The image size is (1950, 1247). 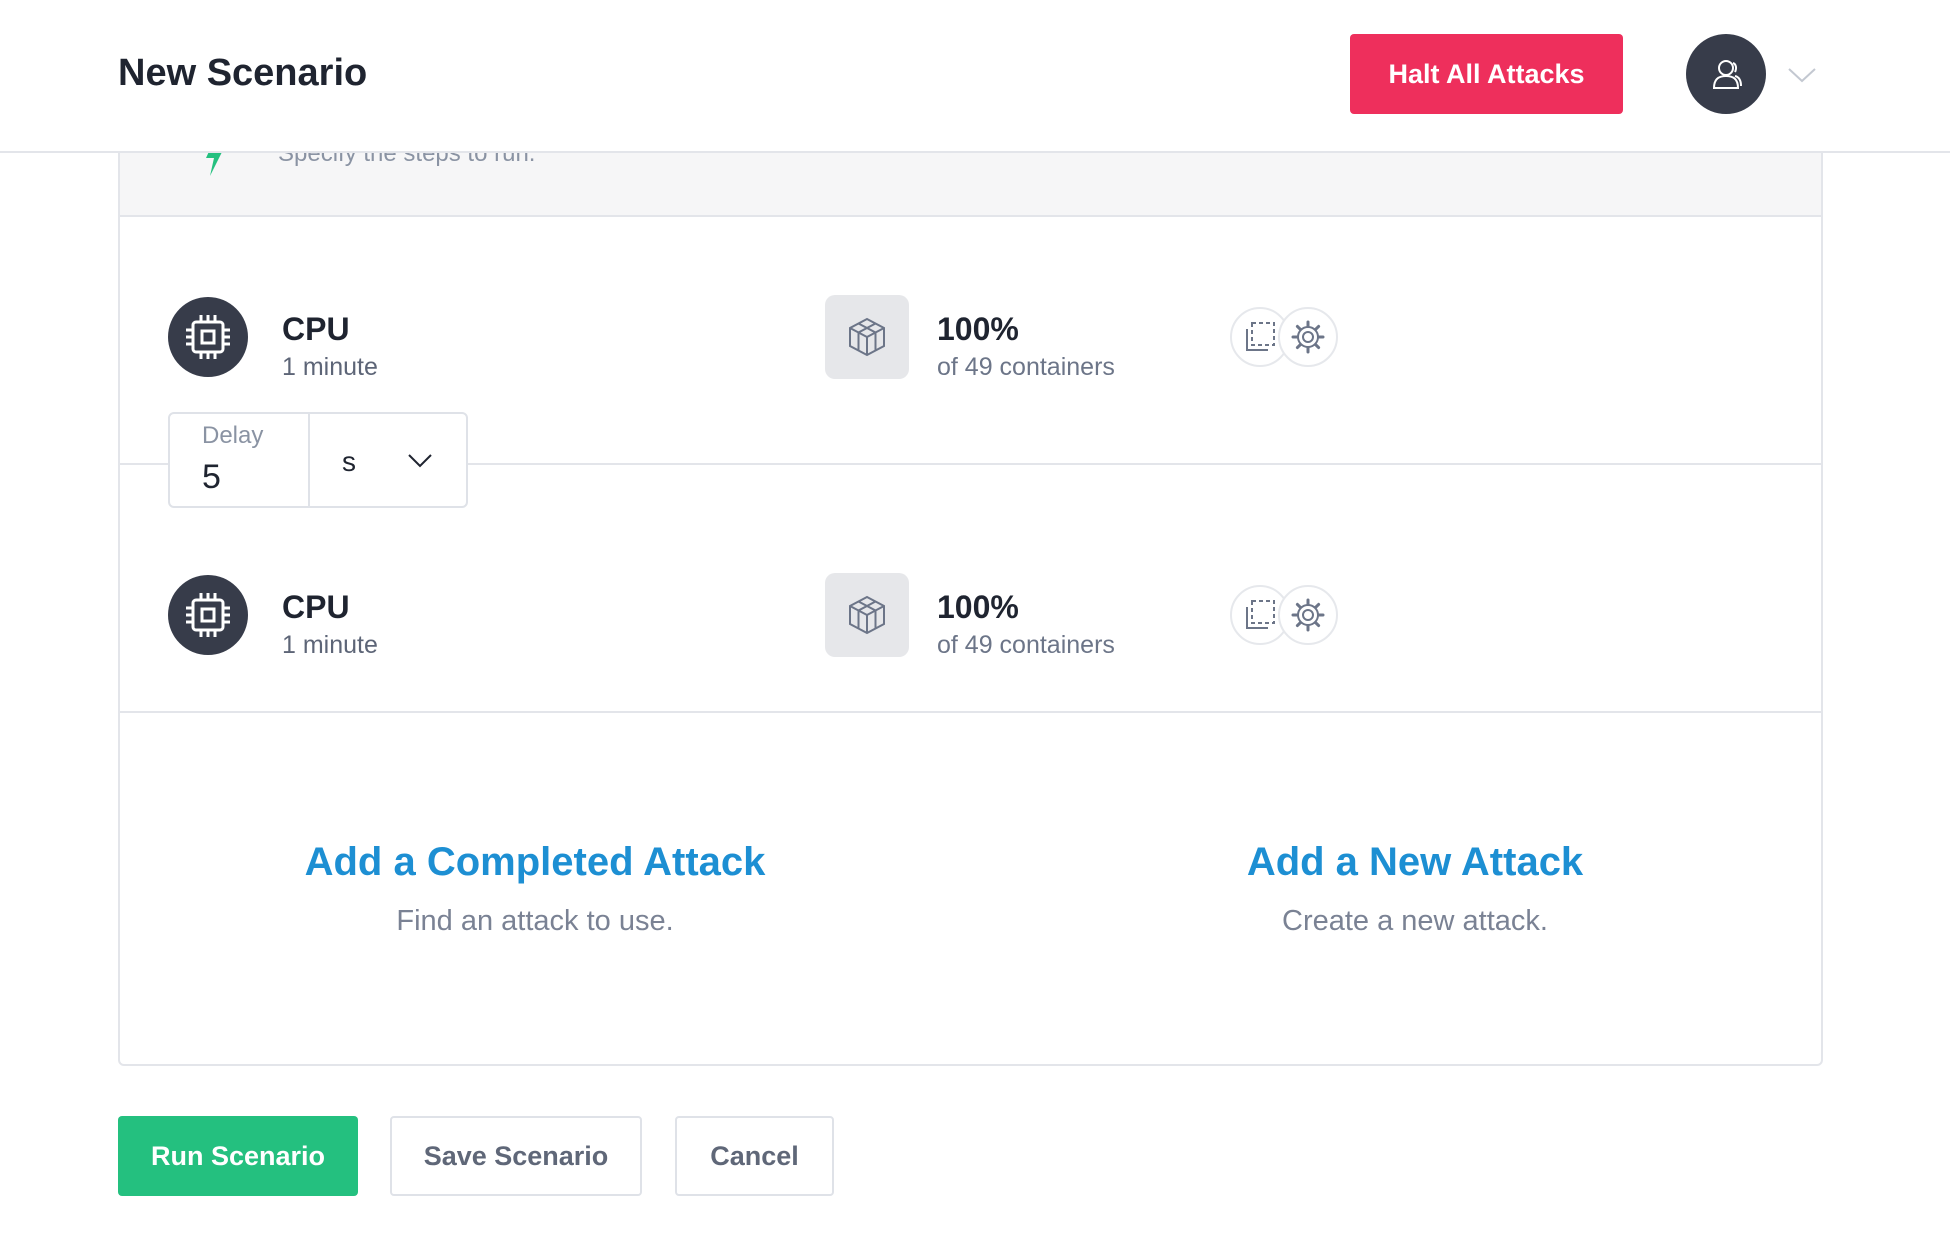 What do you see at coordinates (349, 461) in the screenshot?
I see `delay-unit: s` at bounding box center [349, 461].